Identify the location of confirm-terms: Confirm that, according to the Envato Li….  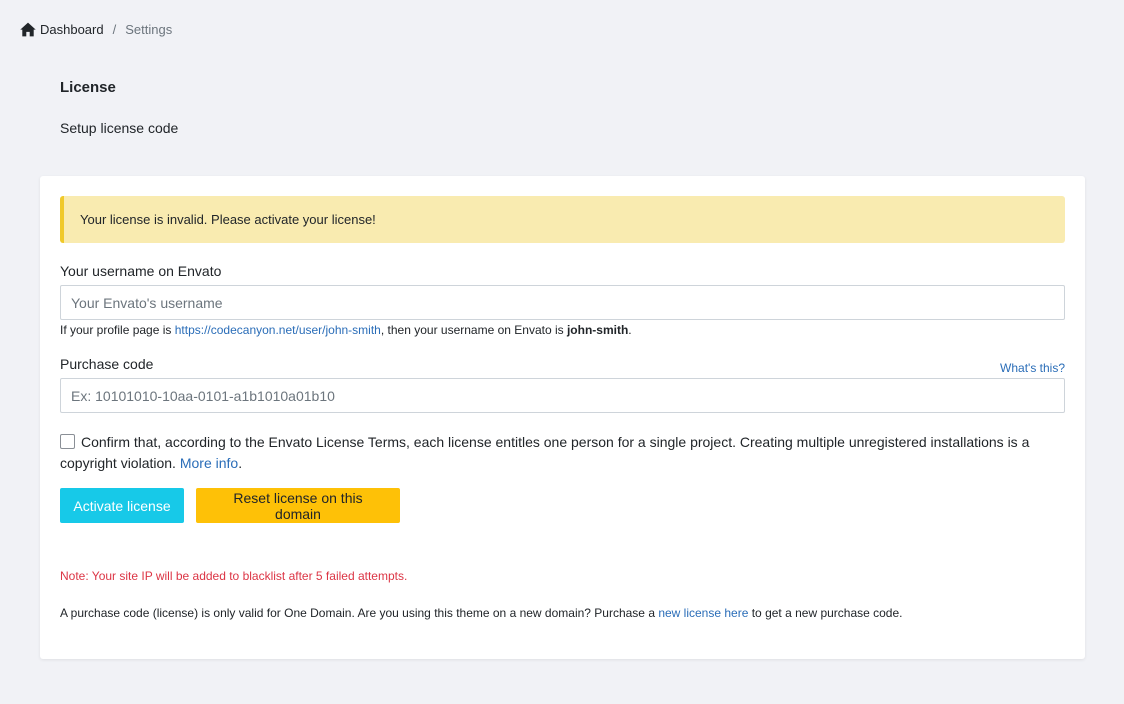
(562, 453).